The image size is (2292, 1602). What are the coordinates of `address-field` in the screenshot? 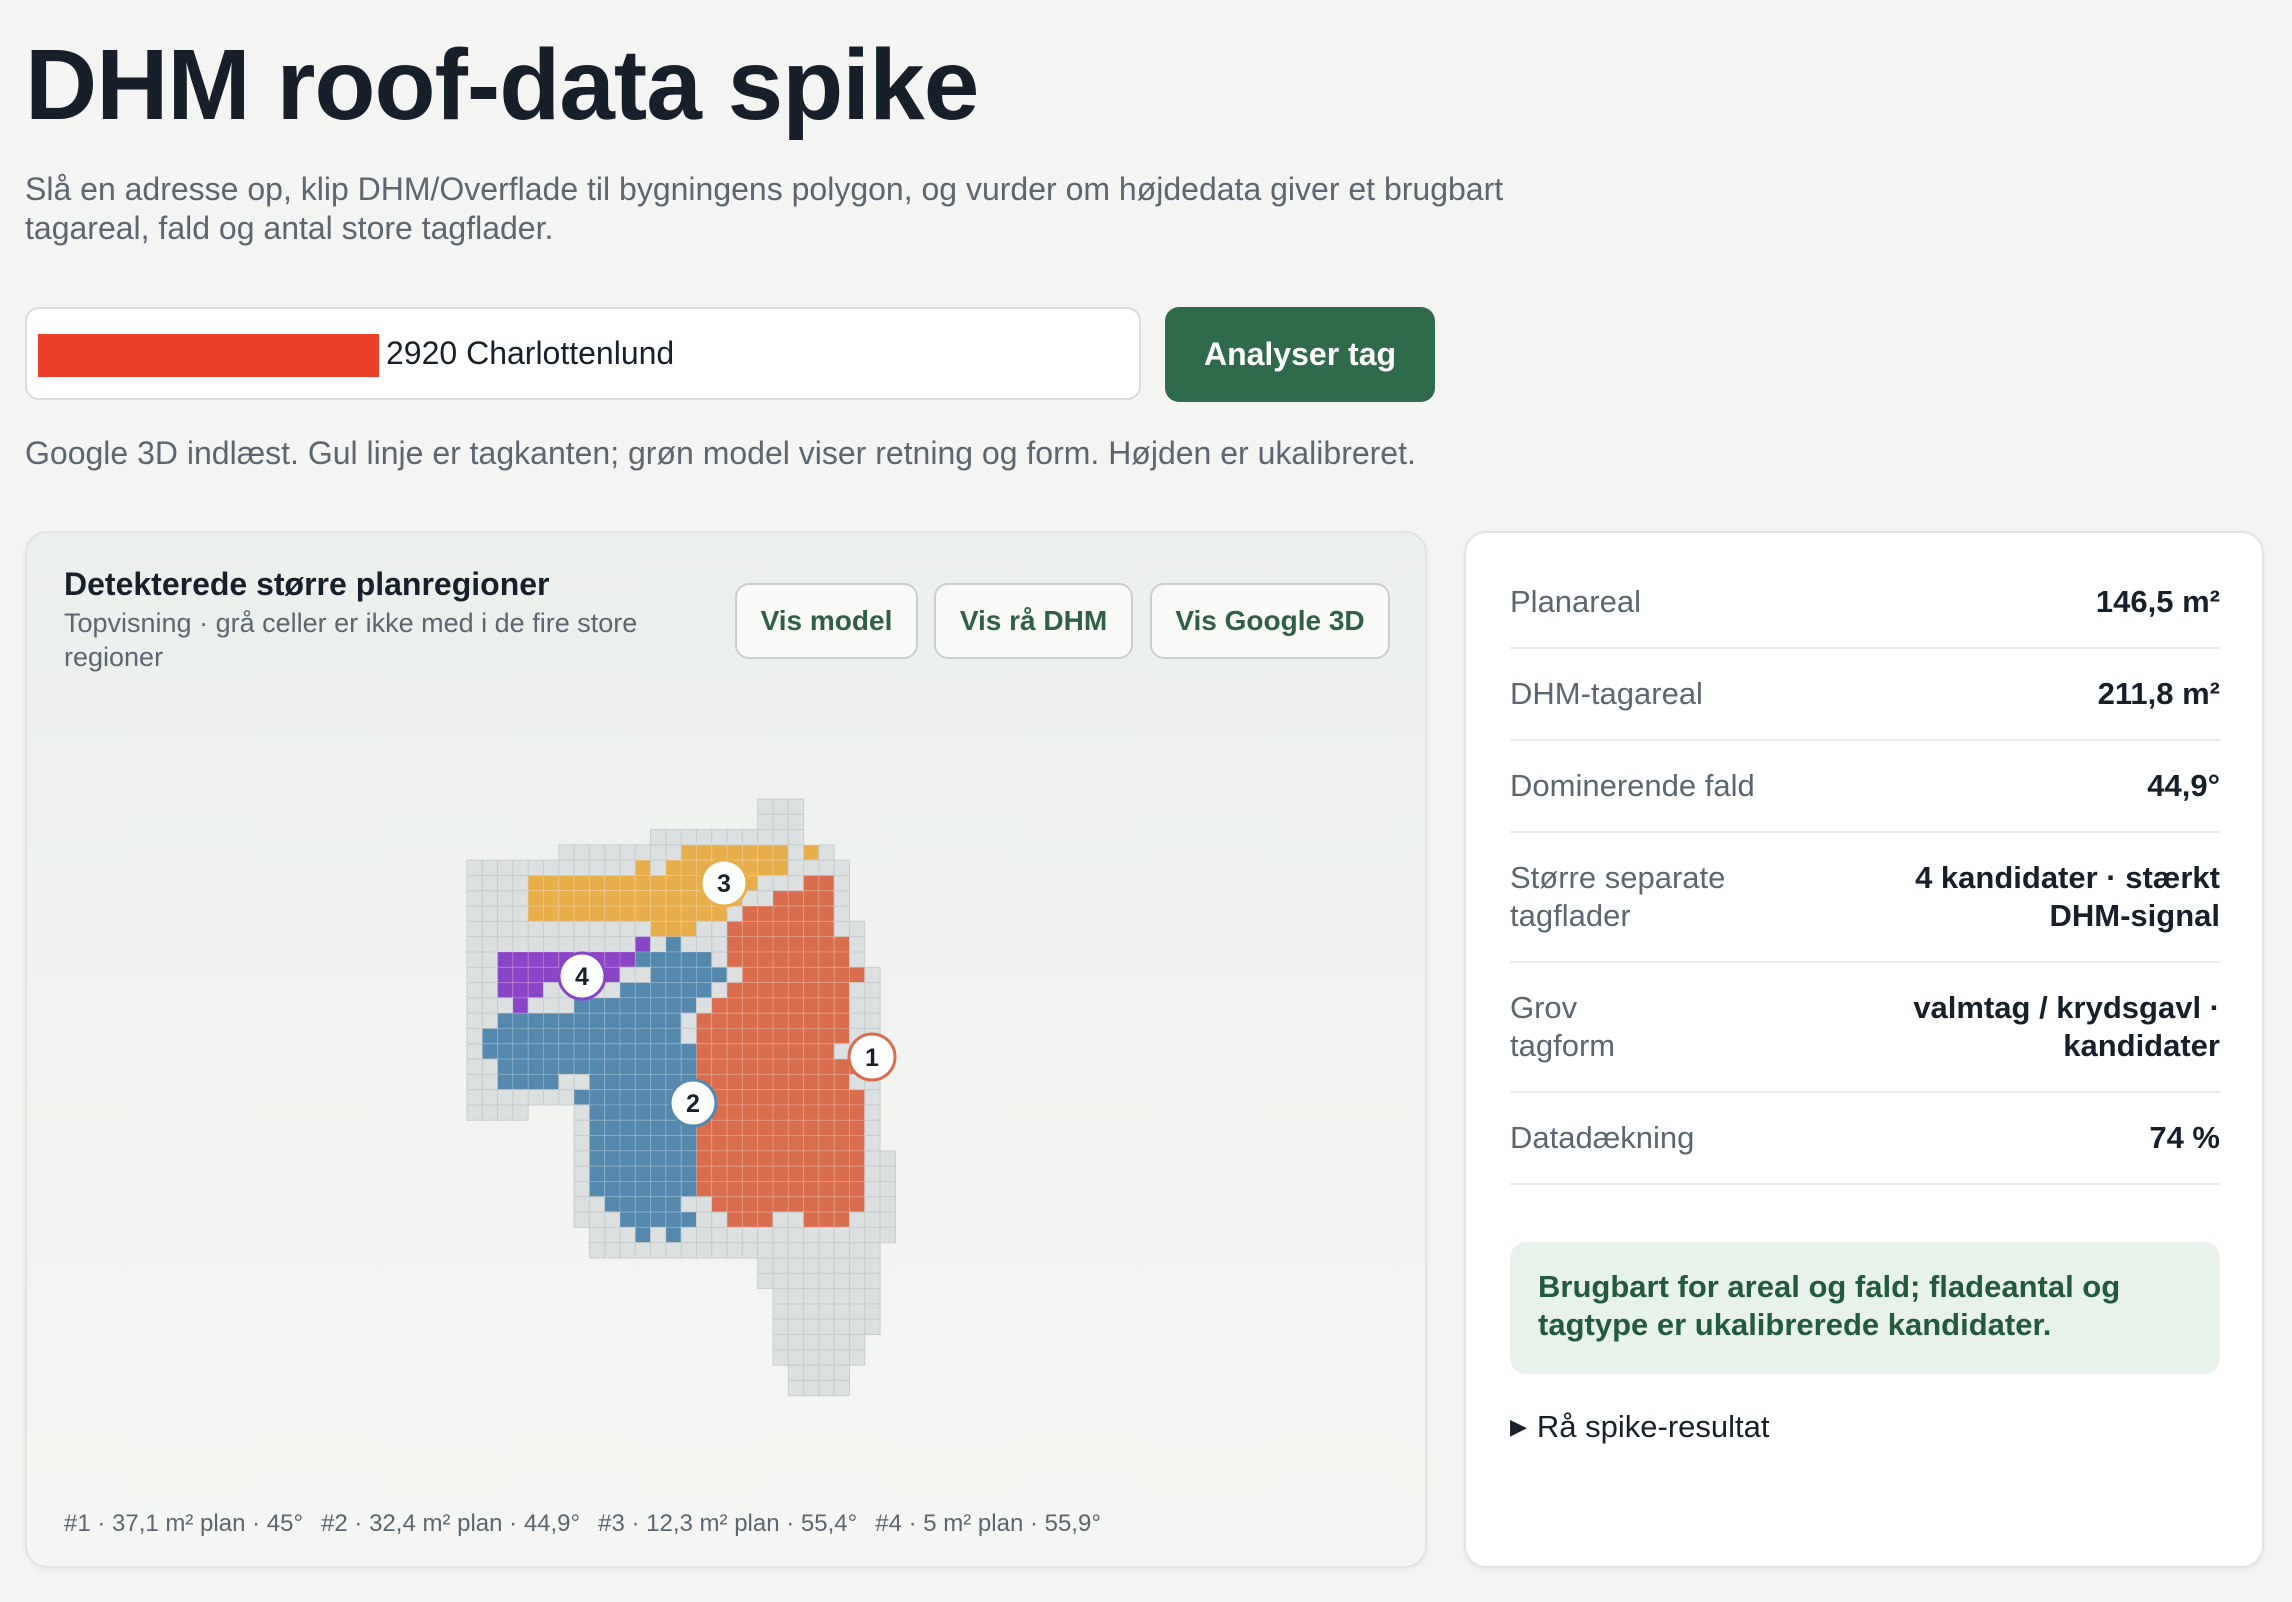 It's located at (583, 353).